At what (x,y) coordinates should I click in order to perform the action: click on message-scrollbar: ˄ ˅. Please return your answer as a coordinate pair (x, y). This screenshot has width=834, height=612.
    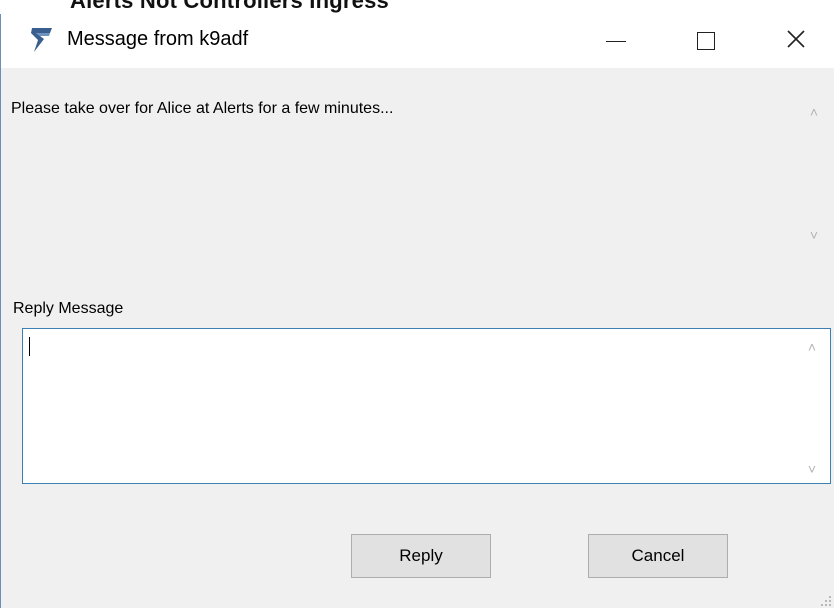
    Looking at the image, I should click on (814, 171).